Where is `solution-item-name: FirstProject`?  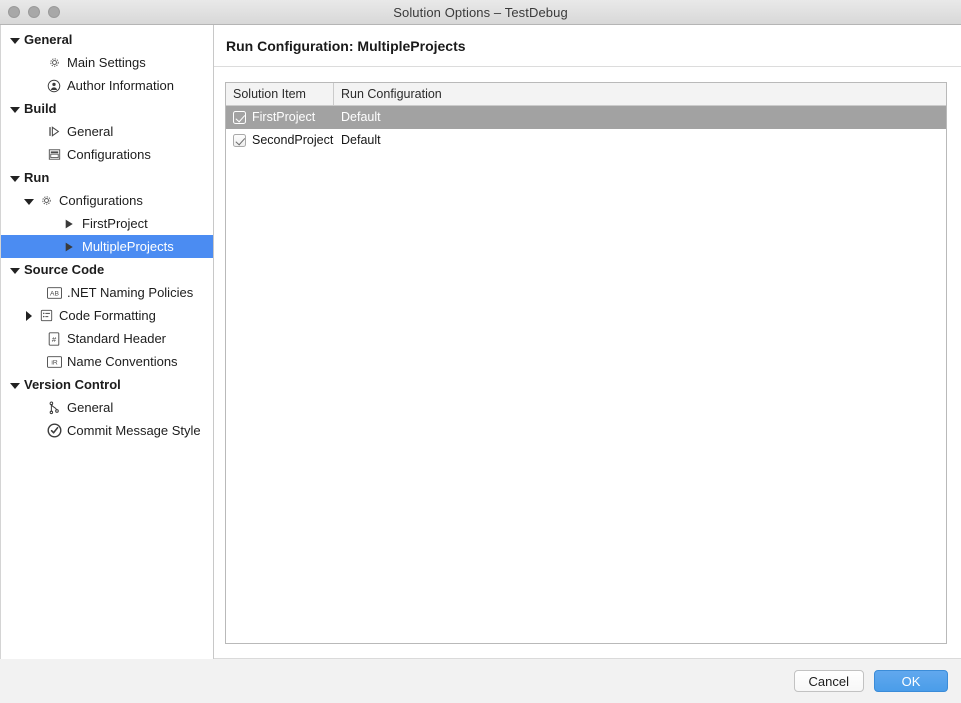
solution-item-name: FirstProject is located at coordinates (284, 117).